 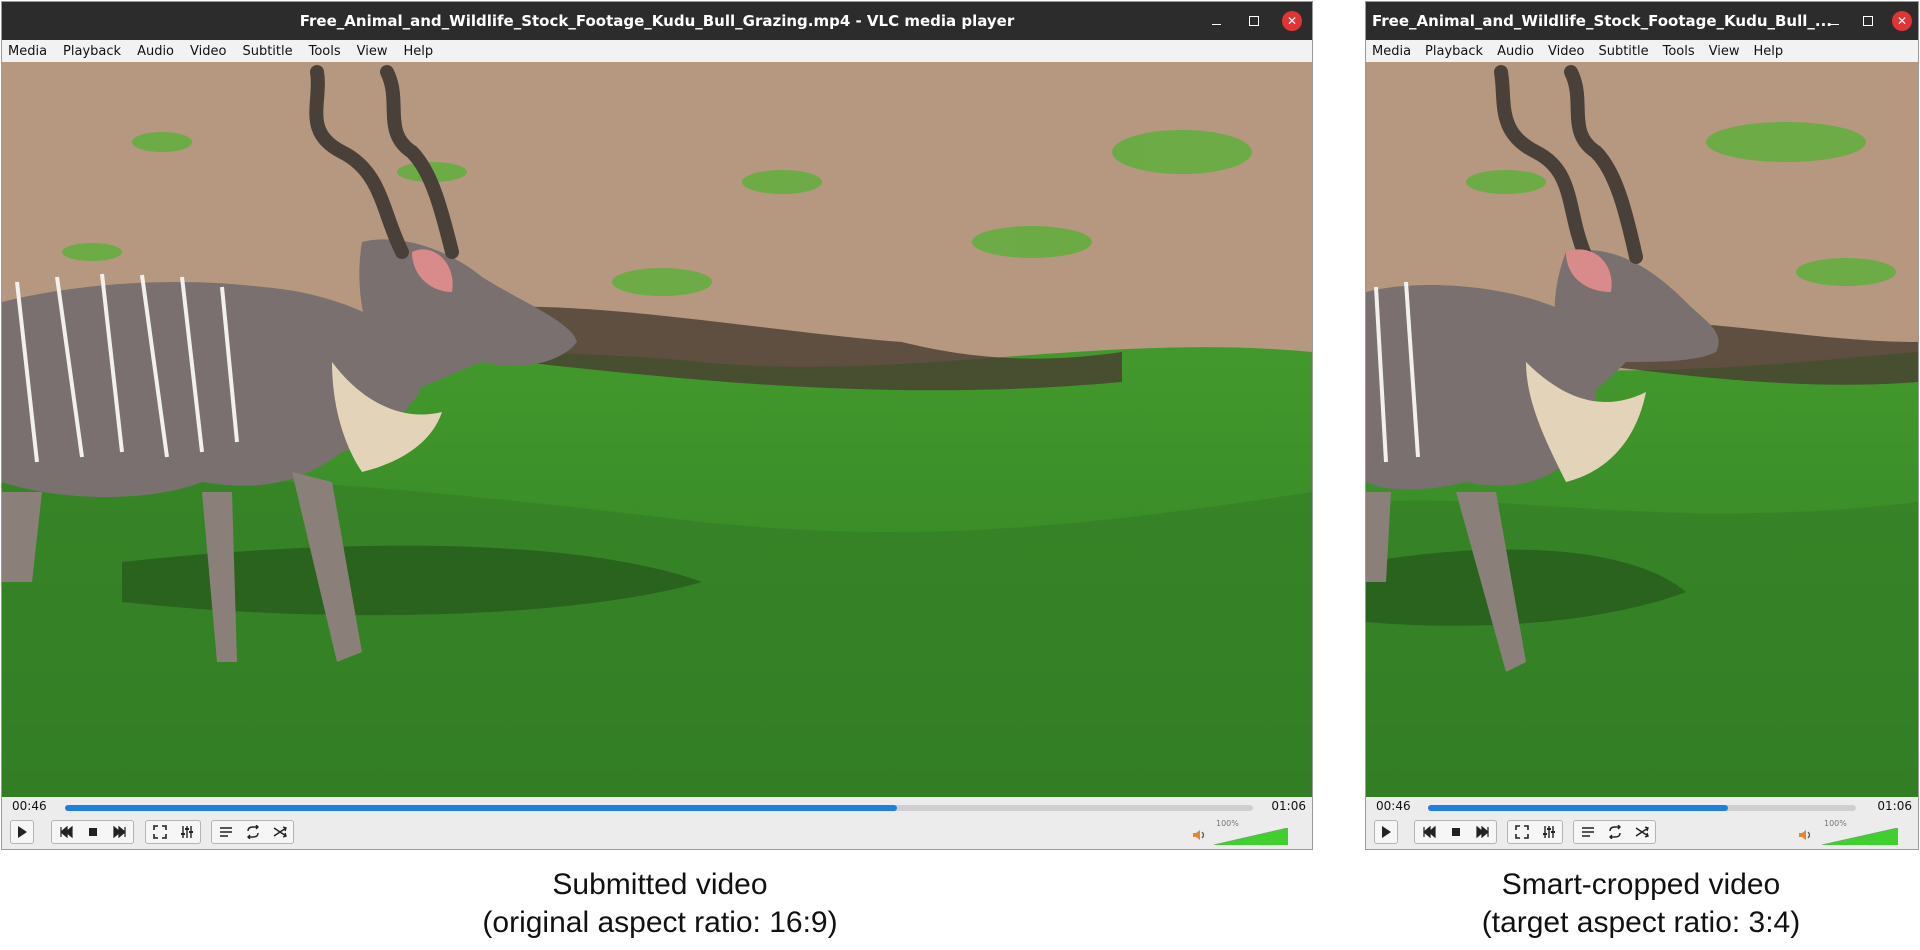 I want to click on shuffle-icon, so click(x=1642, y=832).